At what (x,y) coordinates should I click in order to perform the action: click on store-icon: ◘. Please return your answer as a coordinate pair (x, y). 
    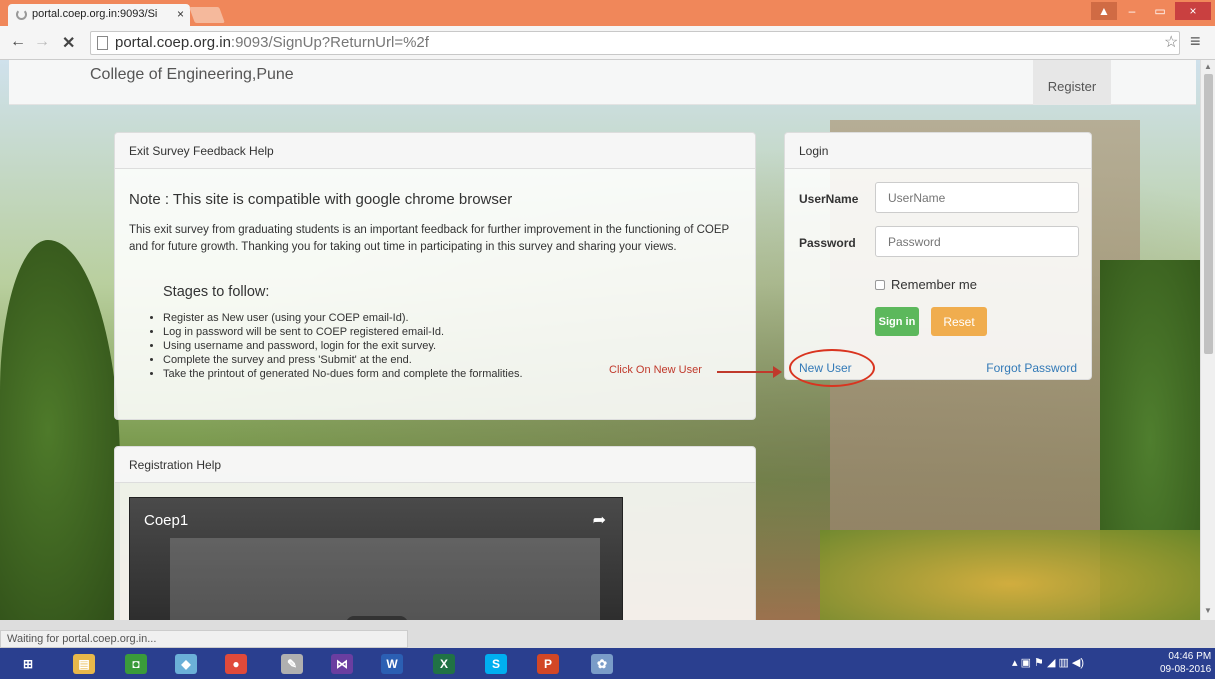
    Looking at the image, I should click on (136, 664).